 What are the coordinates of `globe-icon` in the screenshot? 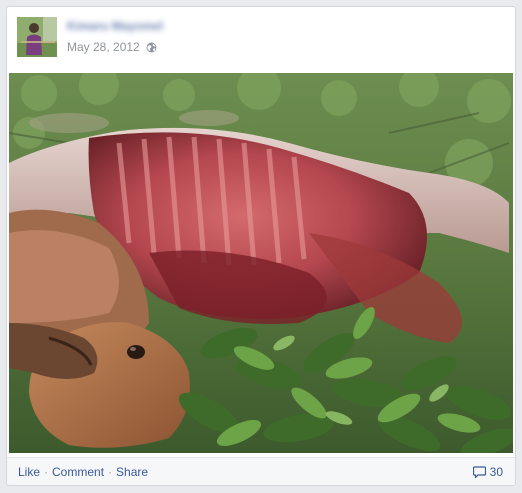 It's located at (151, 47).